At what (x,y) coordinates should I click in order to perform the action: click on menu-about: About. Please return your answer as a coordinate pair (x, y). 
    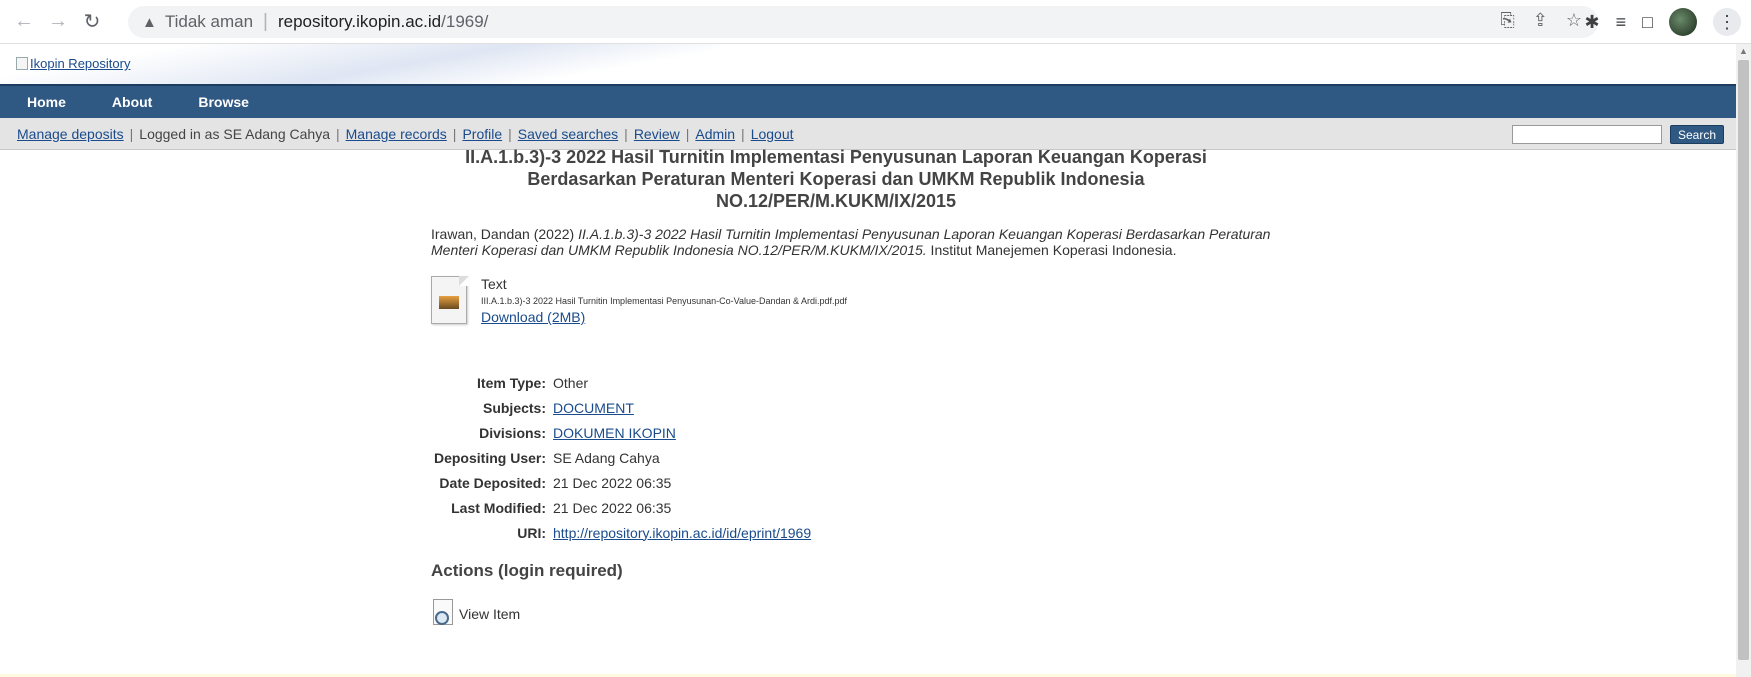
    Looking at the image, I should click on (132, 102).